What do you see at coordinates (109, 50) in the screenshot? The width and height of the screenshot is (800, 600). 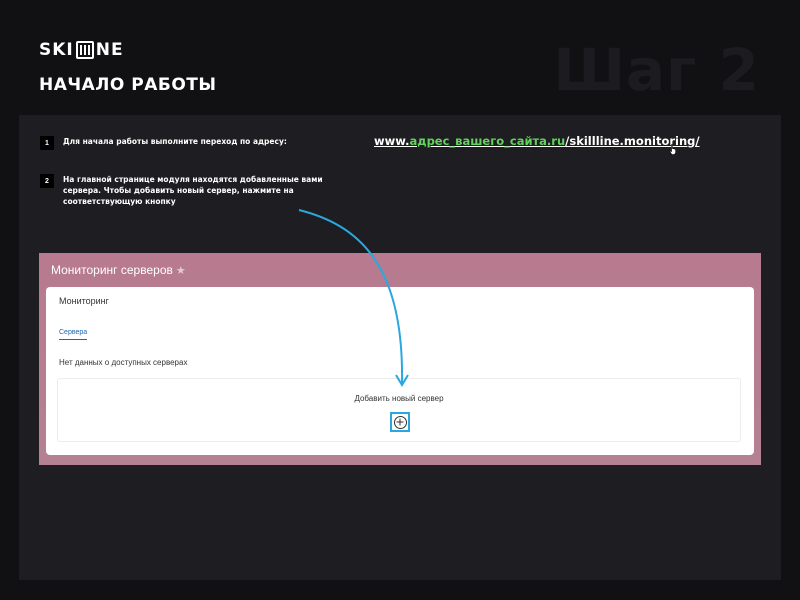 I see `logo-text-right: NE` at bounding box center [109, 50].